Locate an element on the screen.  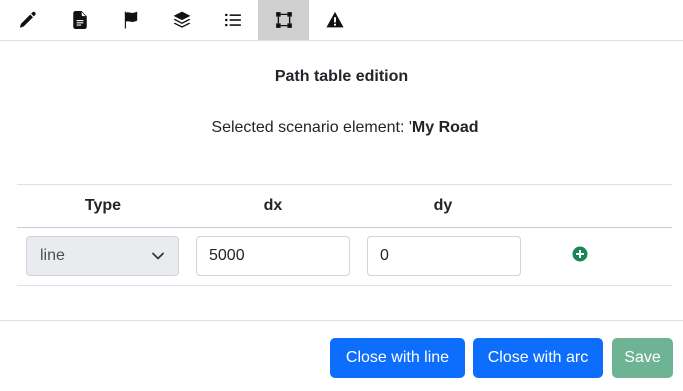
chevron-down-icon is located at coordinates (158, 256).